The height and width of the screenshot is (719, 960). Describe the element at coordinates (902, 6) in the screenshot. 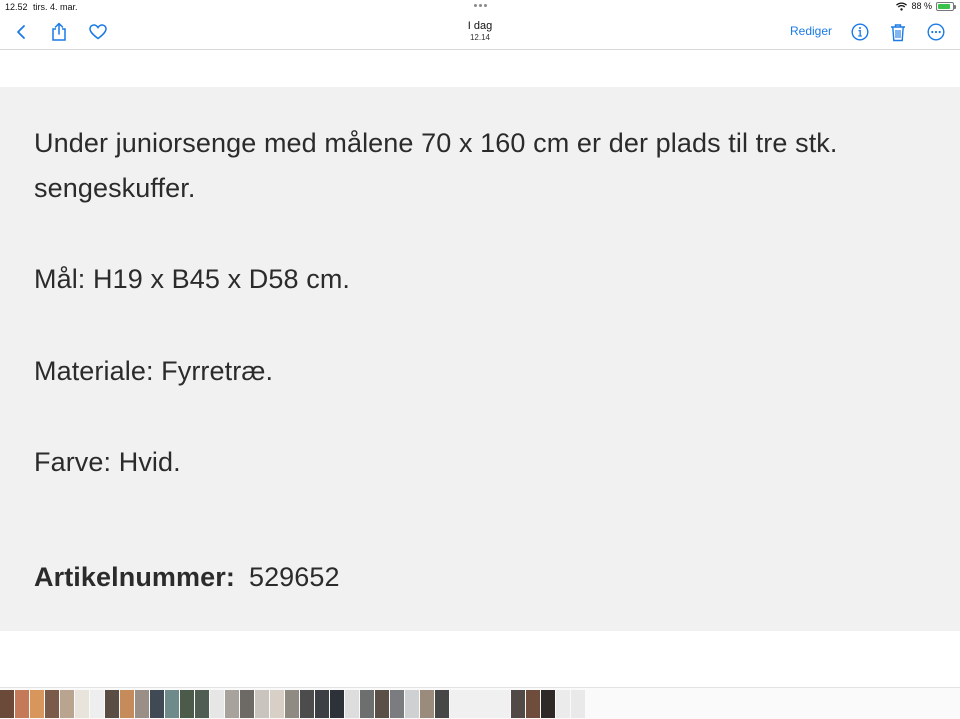

I see `wifi-icon` at that location.